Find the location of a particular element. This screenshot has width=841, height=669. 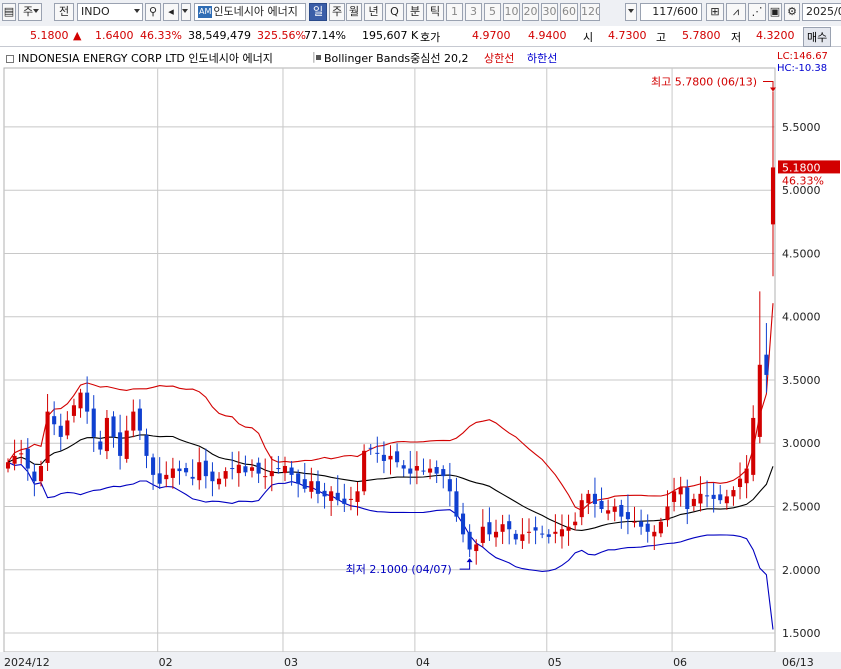

maximize-icon is located at coordinates (10, 59).